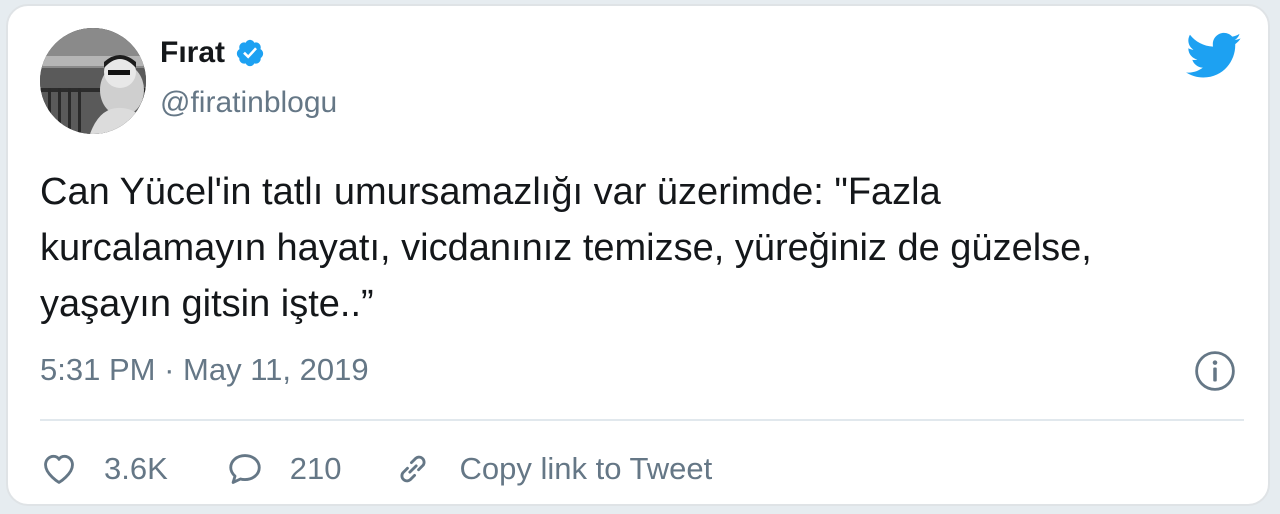 This screenshot has height=514, width=1280. I want to click on tweet-timestamp: 5:31 PM · May 11, 2019, so click(204, 370).